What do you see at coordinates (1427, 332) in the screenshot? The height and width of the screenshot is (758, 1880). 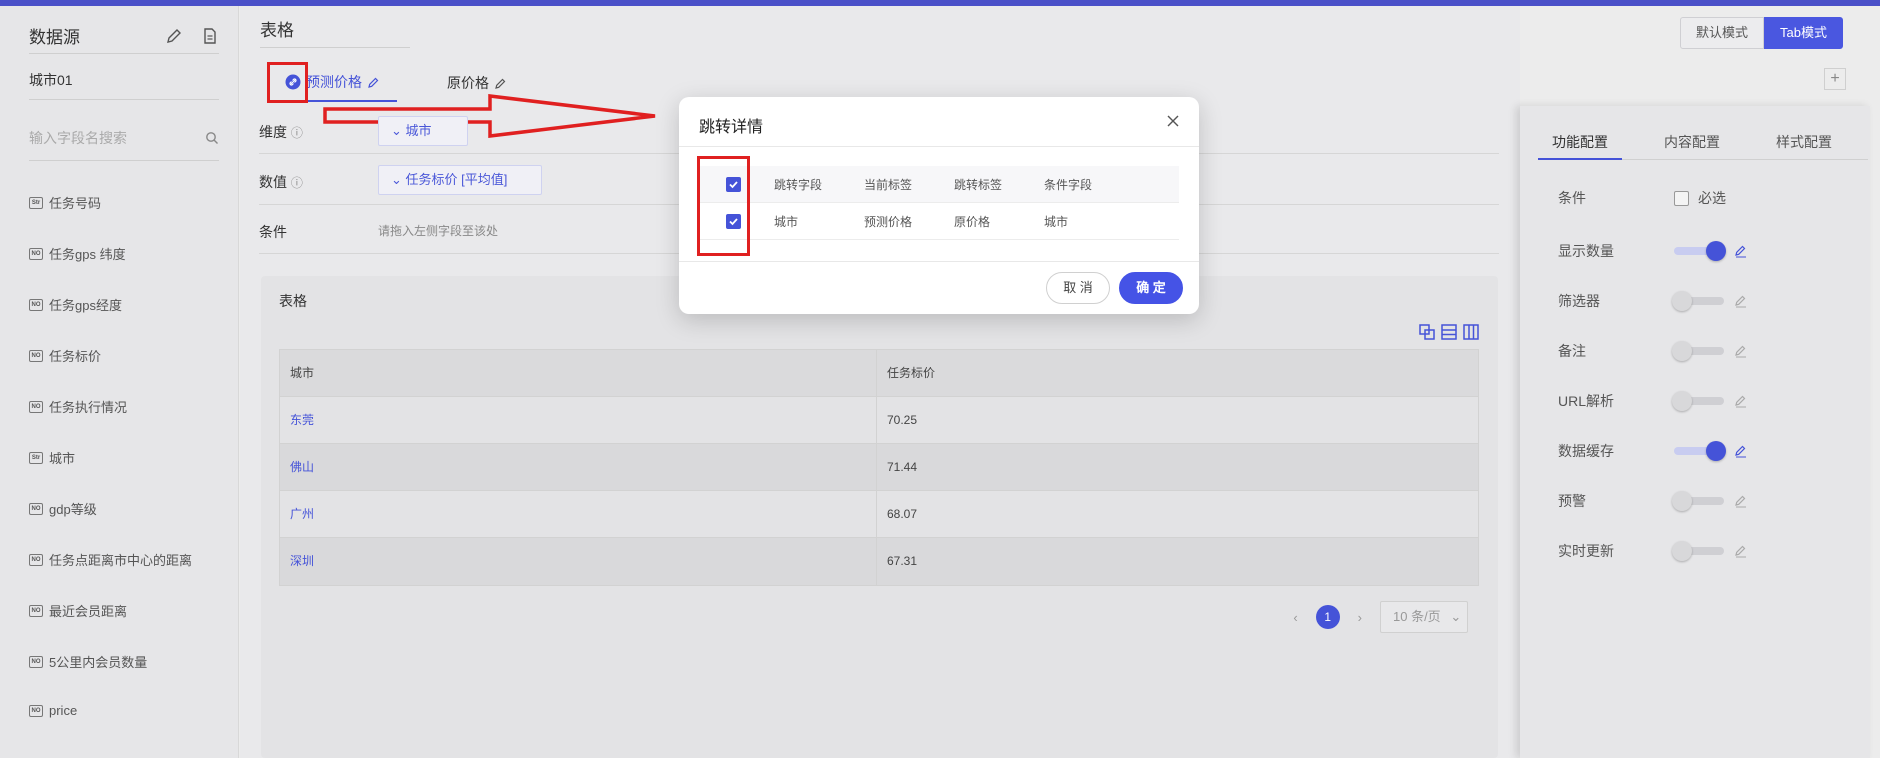 I see `copy-icon` at bounding box center [1427, 332].